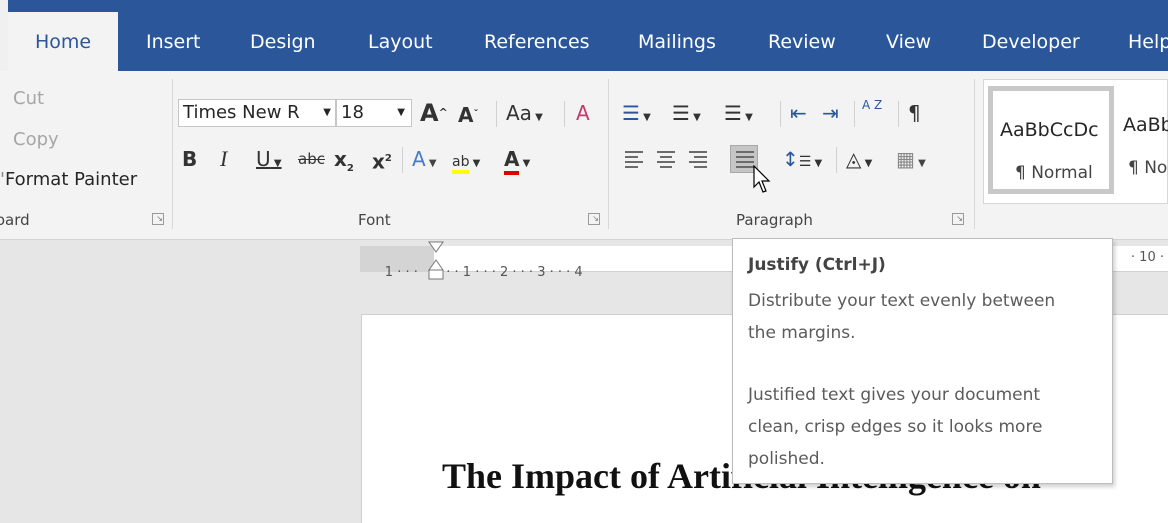 The height and width of the screenshot is (523, 1168). Describe the element at coordinates (802, 35) in the screenshot. I see `tab-review: Review` at that location.